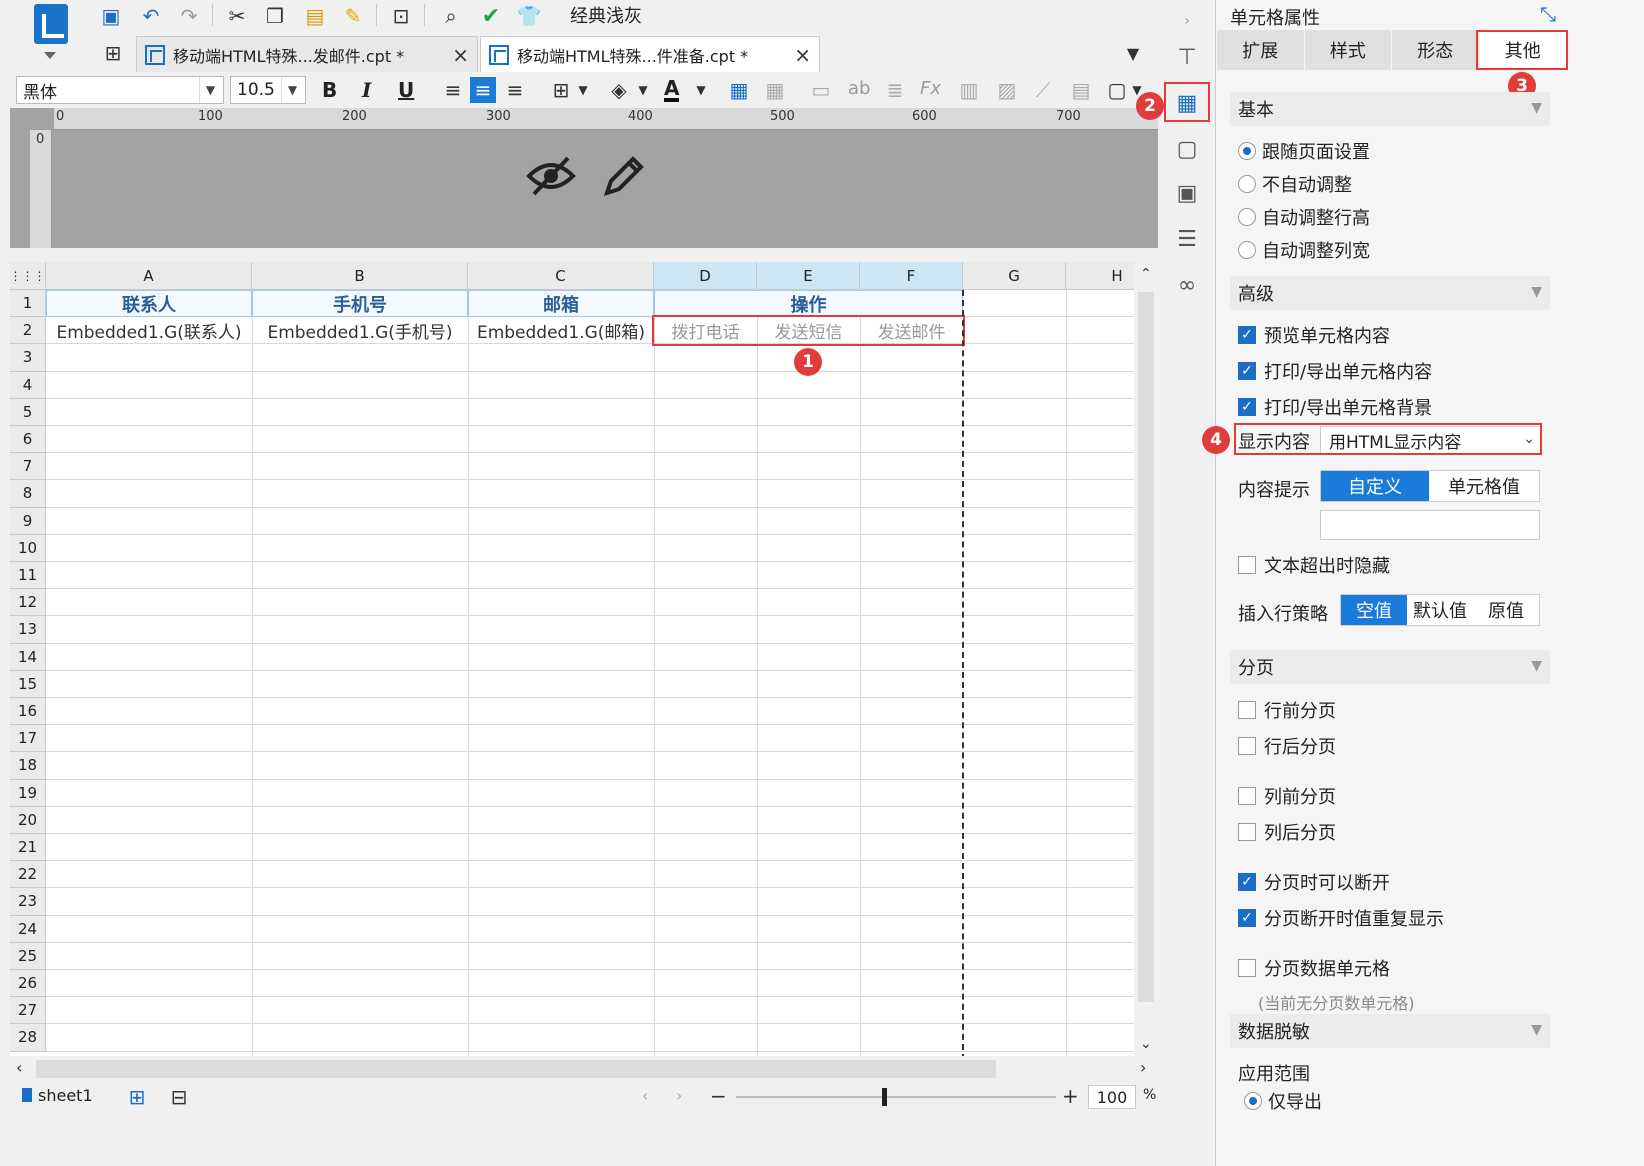 The height and width of the screenshot is (1166, 1644). What do you see at coordinates (353, 16) in the screenshot?
I see `format-brush-icon: ✎` at bounding box center [353, 16].